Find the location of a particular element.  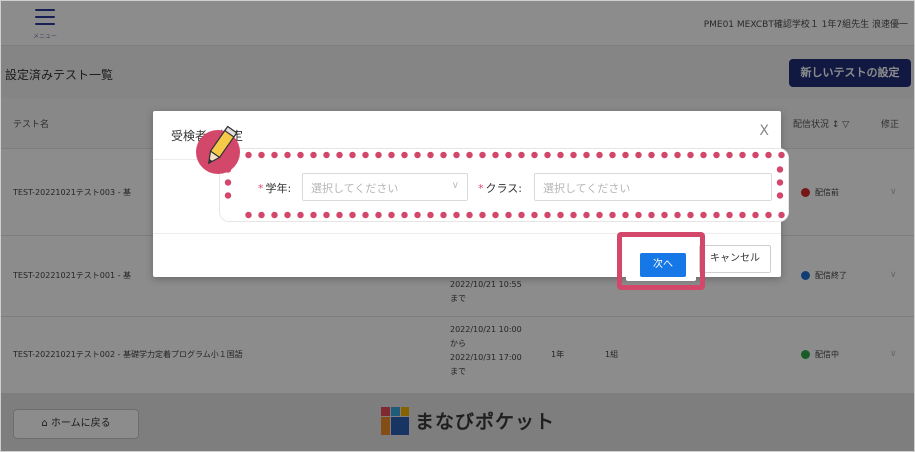

close-icon: X is located at coordinates (764, 131).